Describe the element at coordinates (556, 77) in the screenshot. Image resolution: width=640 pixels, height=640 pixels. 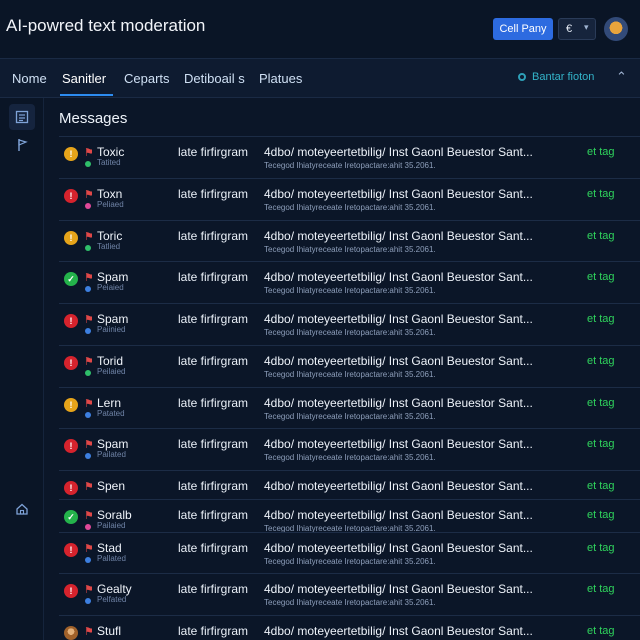
I see `status-indicator: Bantar fioton` at that location.